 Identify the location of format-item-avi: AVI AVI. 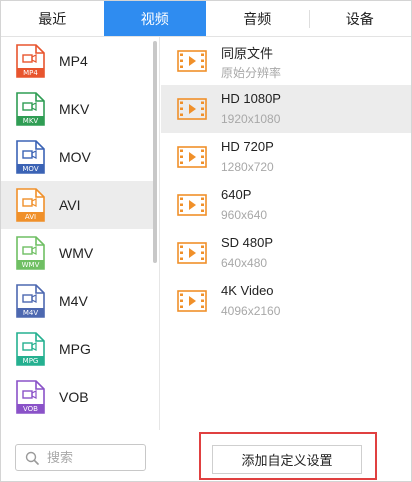
(77, 205).